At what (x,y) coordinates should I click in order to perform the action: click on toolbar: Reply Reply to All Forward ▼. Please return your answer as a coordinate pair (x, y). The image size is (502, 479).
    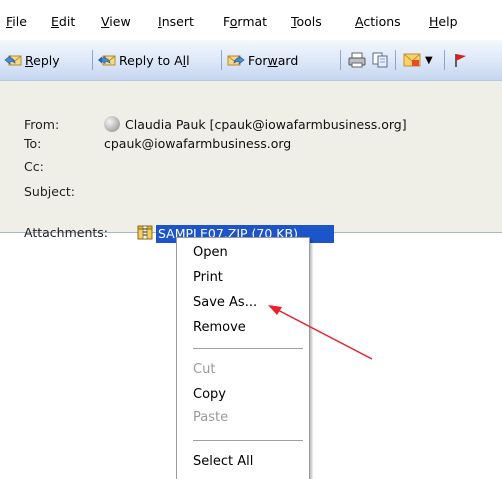
    Looking at the image, I should click on (251, 60).